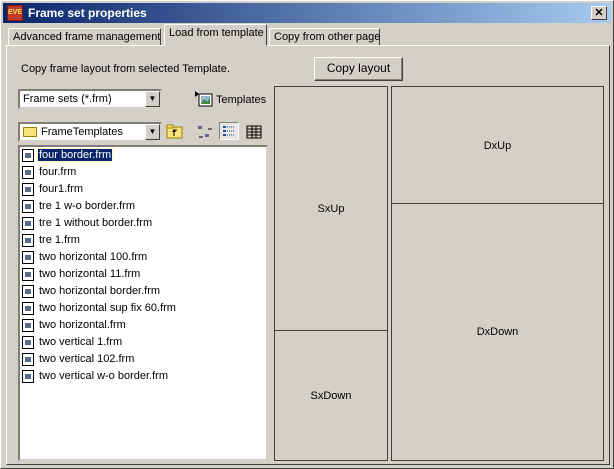  I want to click on frame-dxup: DxUp, so click(497, 145).